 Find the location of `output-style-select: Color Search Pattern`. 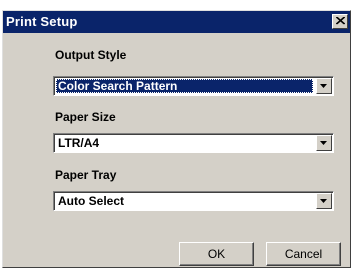

output-style-select: Color Search Pattern is located at coordinates (193, 86).